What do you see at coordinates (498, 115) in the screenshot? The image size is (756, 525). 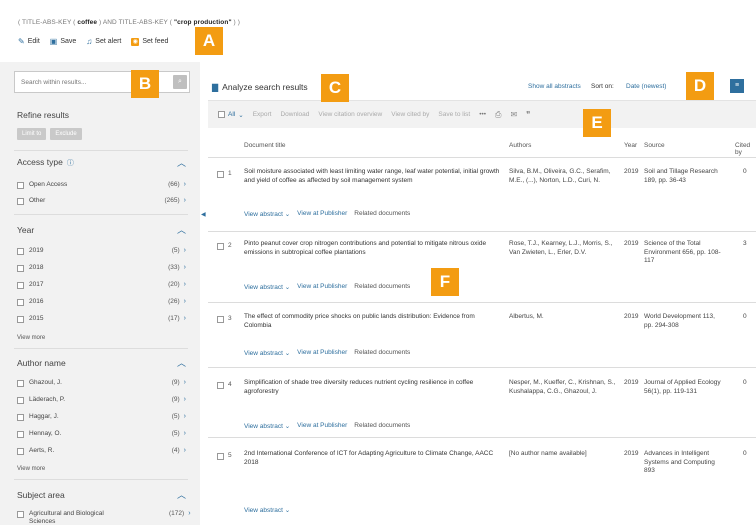 I see `print-icon: ⎙` at bounding box center [498, 115].